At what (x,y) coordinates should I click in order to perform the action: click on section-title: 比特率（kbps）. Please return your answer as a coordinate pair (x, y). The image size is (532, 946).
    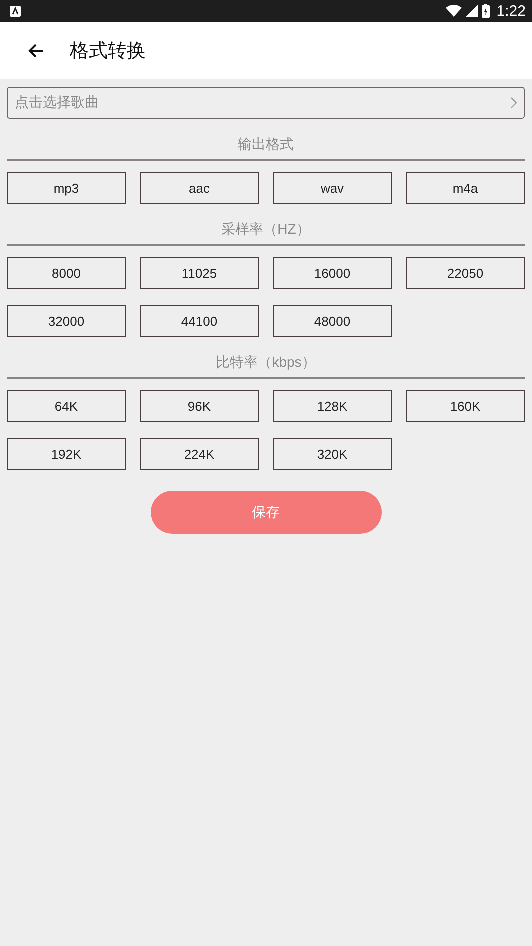
    Looking at the image, I should click on (266, 362).